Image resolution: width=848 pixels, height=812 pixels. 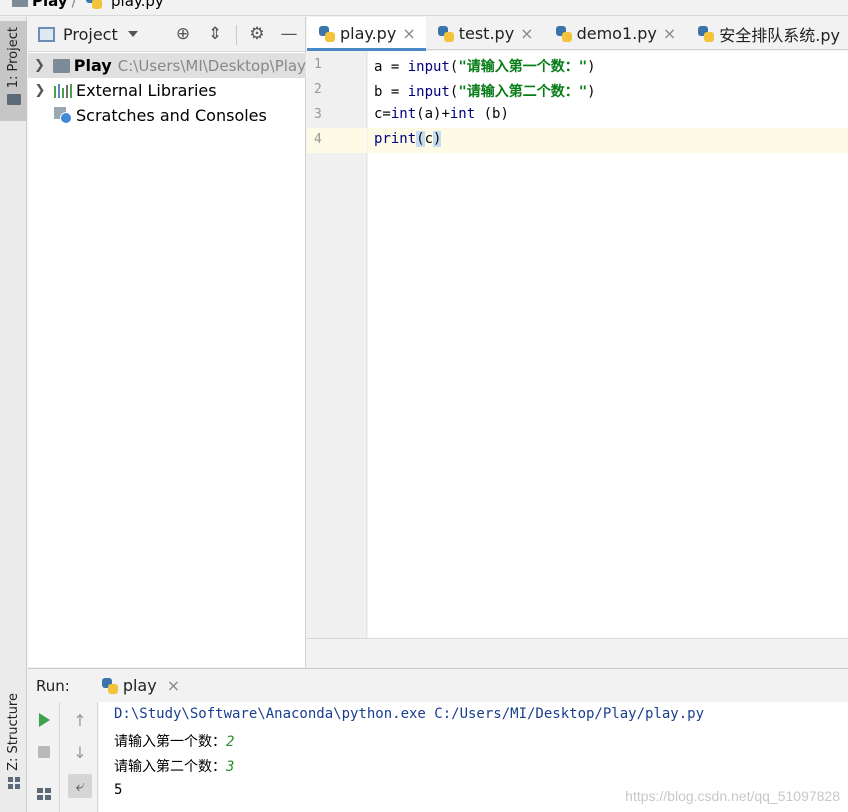 I want to click on breadcrumb-file-label: play.py, so click(x=137, y=5).